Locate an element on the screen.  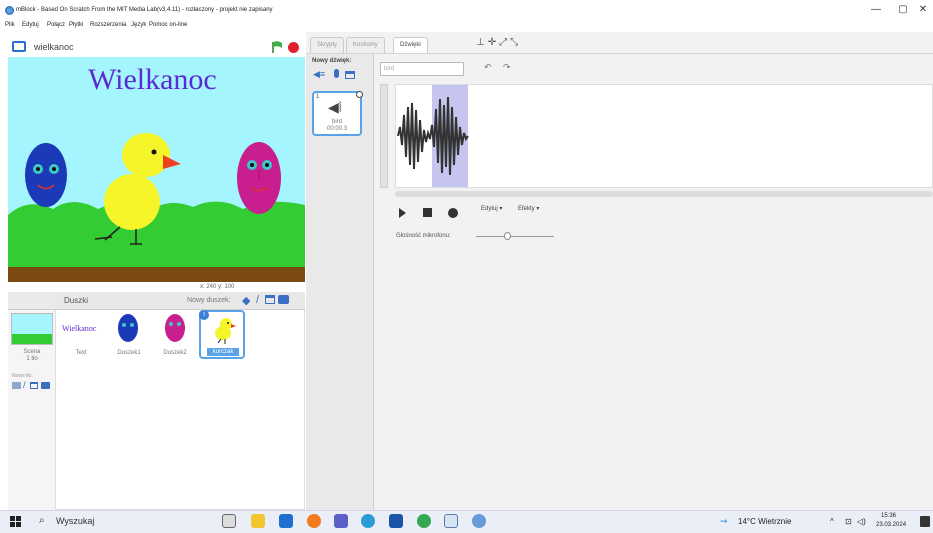
camera-backdrop-icon is located at coordinates (45, 385).